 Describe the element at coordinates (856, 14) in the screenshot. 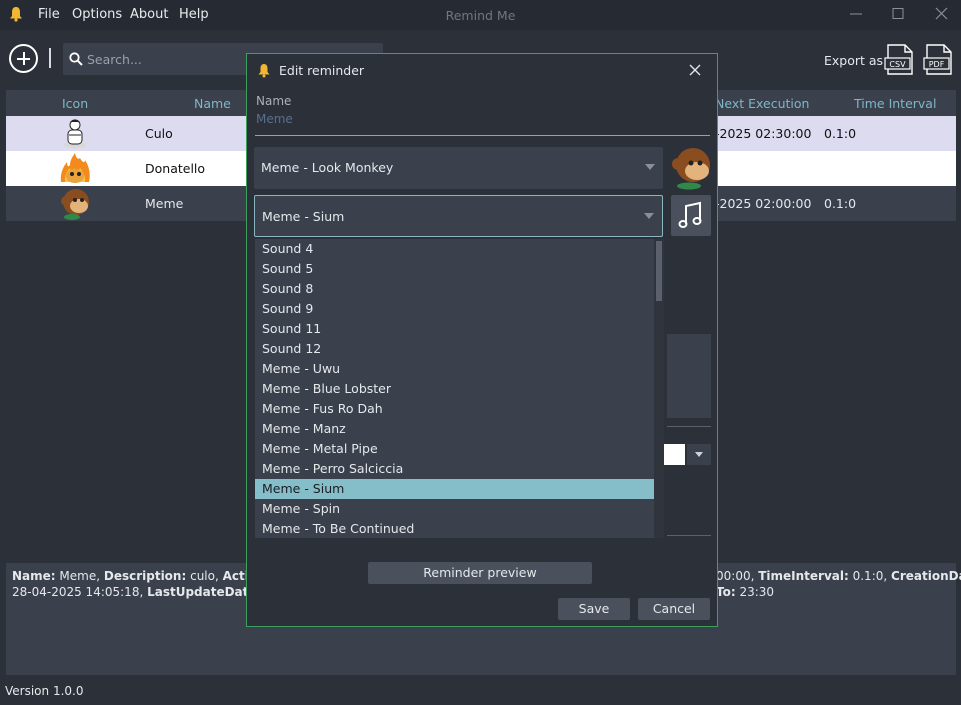

I see `minimize-icon` at that location.